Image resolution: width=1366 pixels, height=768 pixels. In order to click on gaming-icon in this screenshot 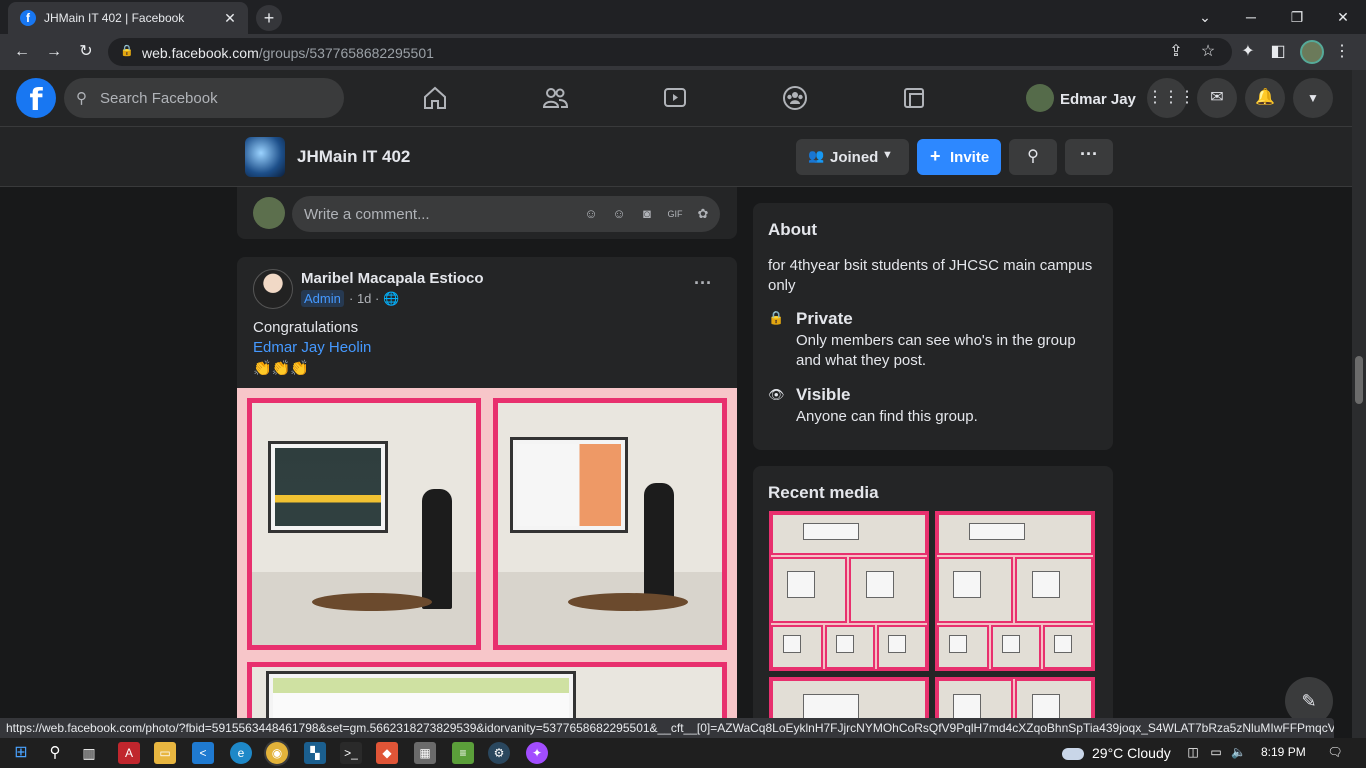, I will do `click(914, 99)`.